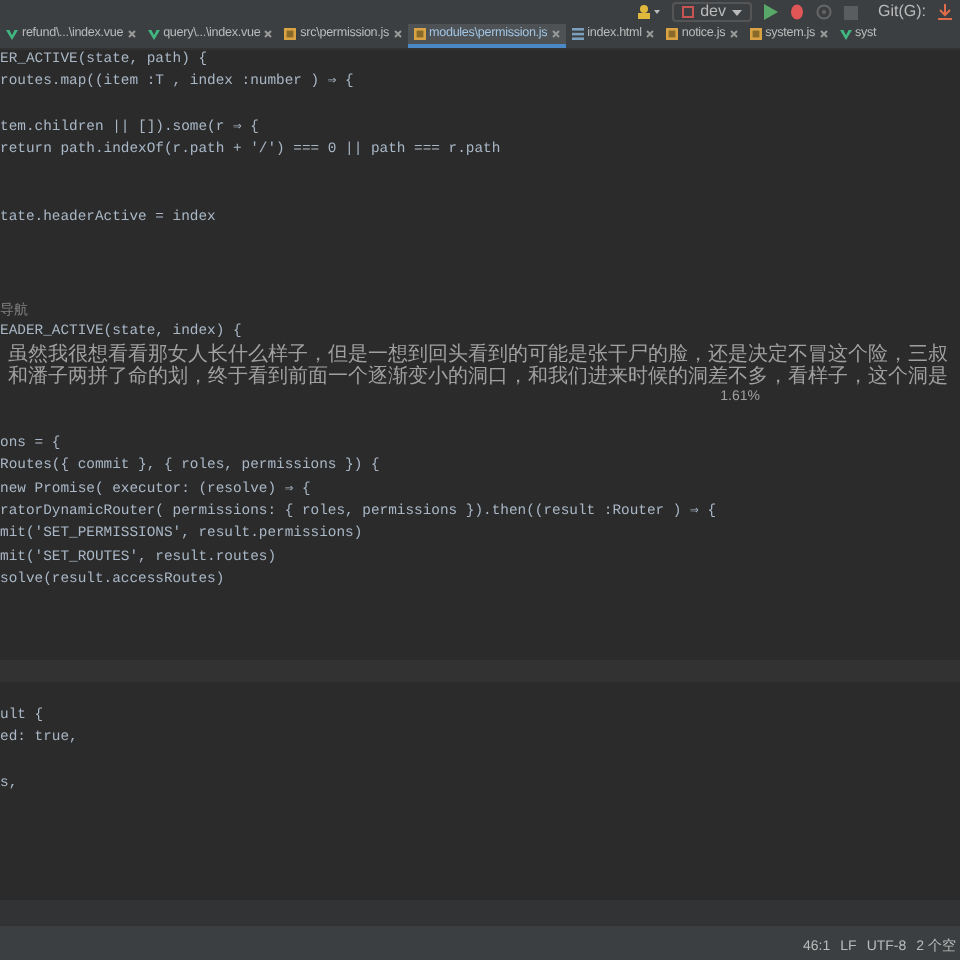 The width and height of the screenshot is (960, 960). I want to click on vcs-label: Git(G):, so click(902, 12).